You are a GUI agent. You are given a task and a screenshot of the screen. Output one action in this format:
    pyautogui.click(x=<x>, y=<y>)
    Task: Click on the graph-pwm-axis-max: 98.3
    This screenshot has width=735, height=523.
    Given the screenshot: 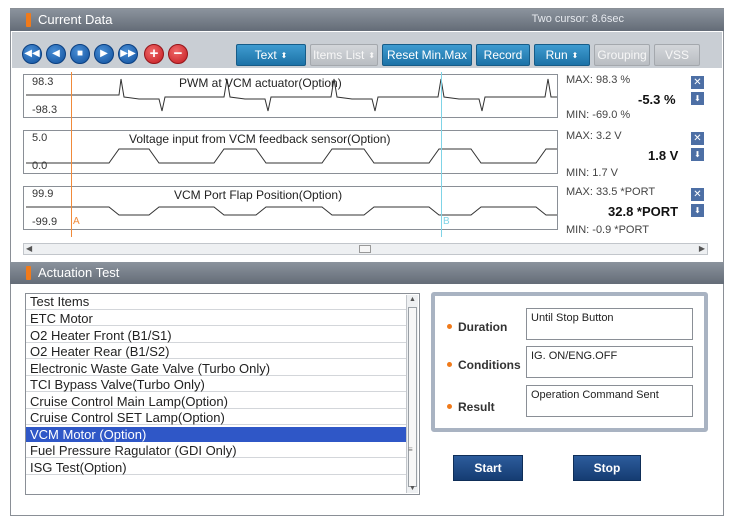 What is the action you would take?
    pyautogui.click(x=43, y=82)
    